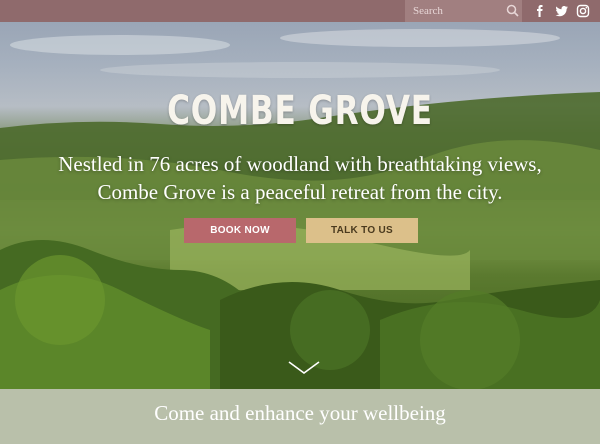 The width and height of the screenshot is (600, 444). Describe the element at coordinates (304, 368) in the screenshot. I see `chevron-down-icon` at that location.